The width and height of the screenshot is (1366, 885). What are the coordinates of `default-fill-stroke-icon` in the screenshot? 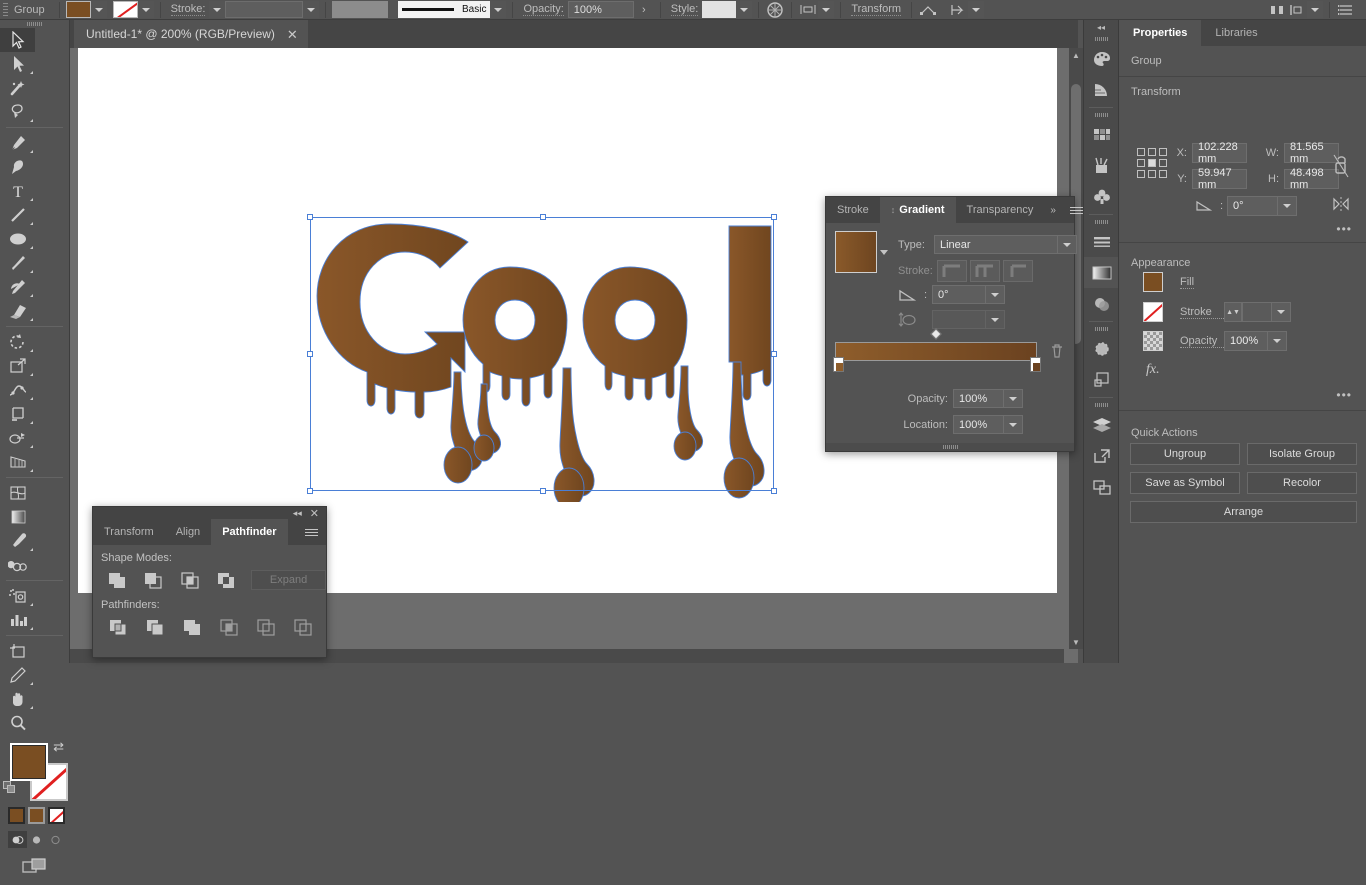 It's located at (9, 787).